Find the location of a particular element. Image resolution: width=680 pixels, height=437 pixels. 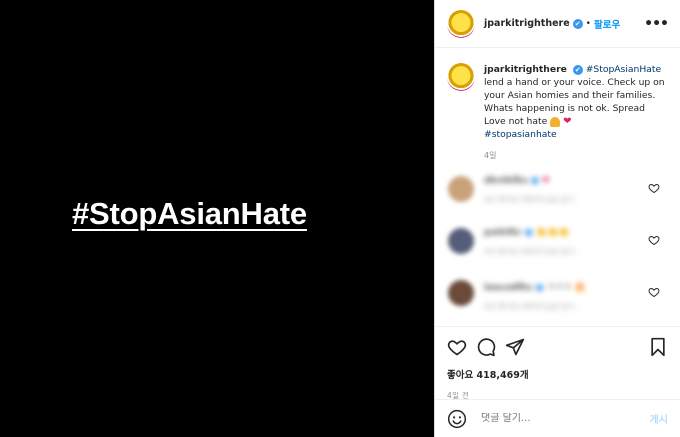

comment-item: leecodfks ● ㅋㅋㅋ 🔥 4년 좋아요 000개 답글 달기 is located at coordinates (557, 300).